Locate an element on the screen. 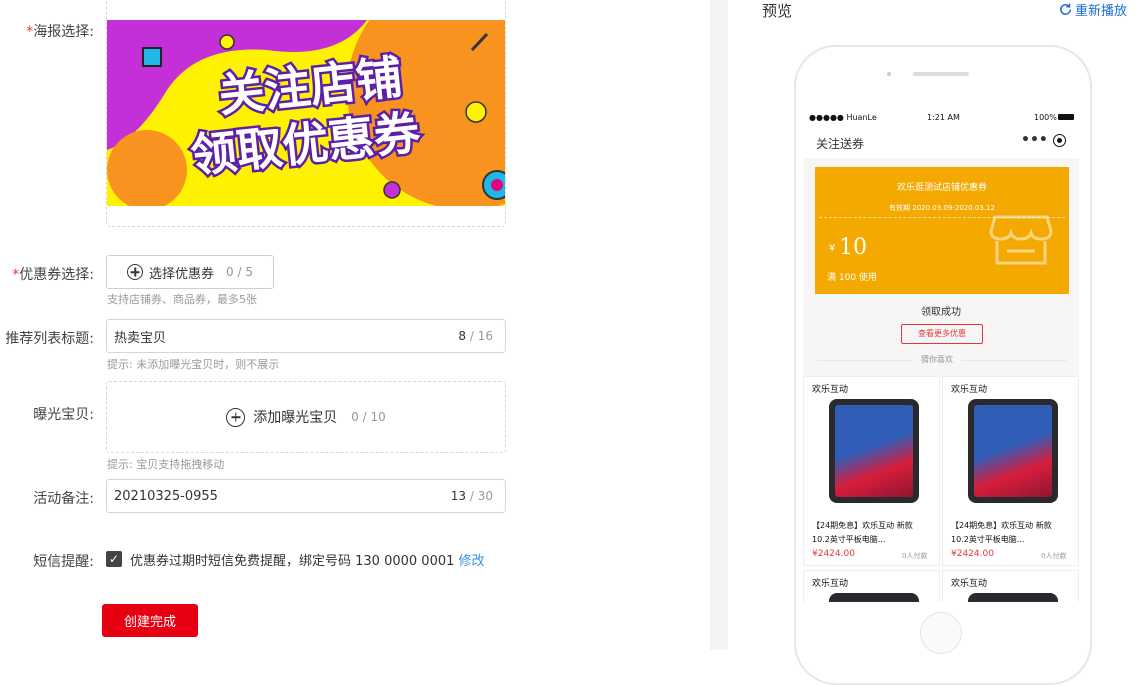 This screenshot has height=685, width=1137. coupon-hint: 支持店铺券、商品券，最多5张 is located at coordinates (182, 299).